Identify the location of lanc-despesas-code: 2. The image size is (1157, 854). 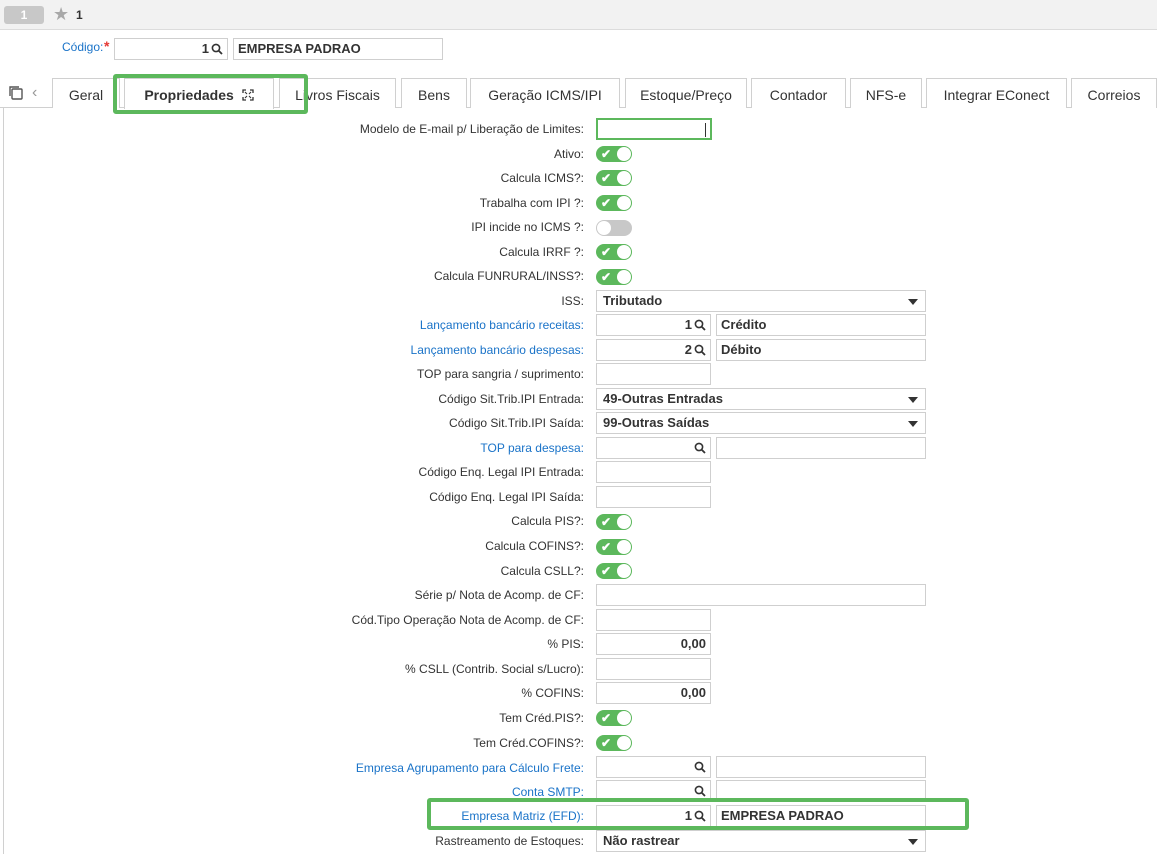
(688, 349).